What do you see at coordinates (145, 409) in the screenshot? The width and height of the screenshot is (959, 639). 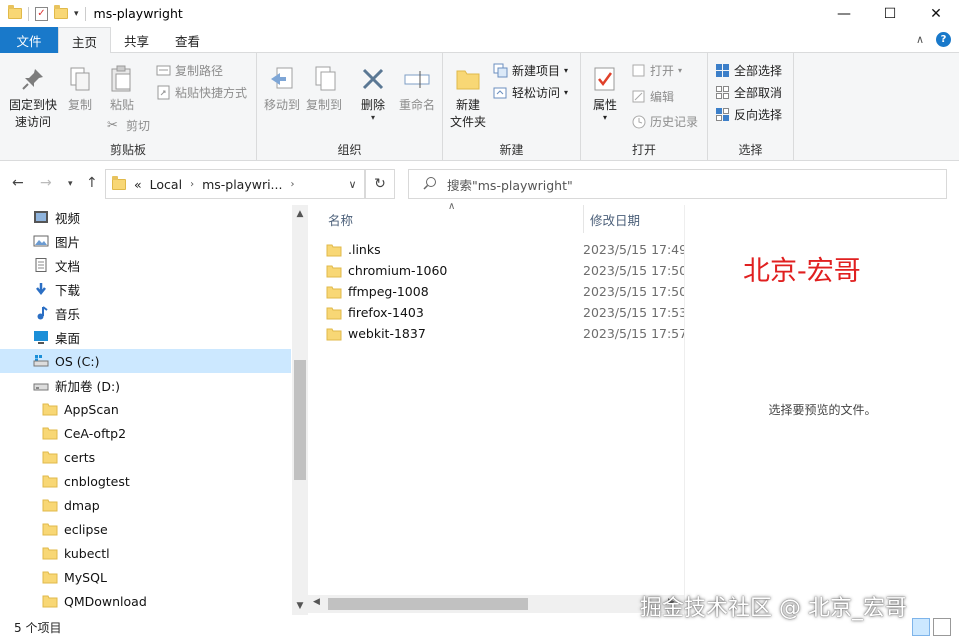 I see `nav-item: AppScan` at bounding box center [145, 409].